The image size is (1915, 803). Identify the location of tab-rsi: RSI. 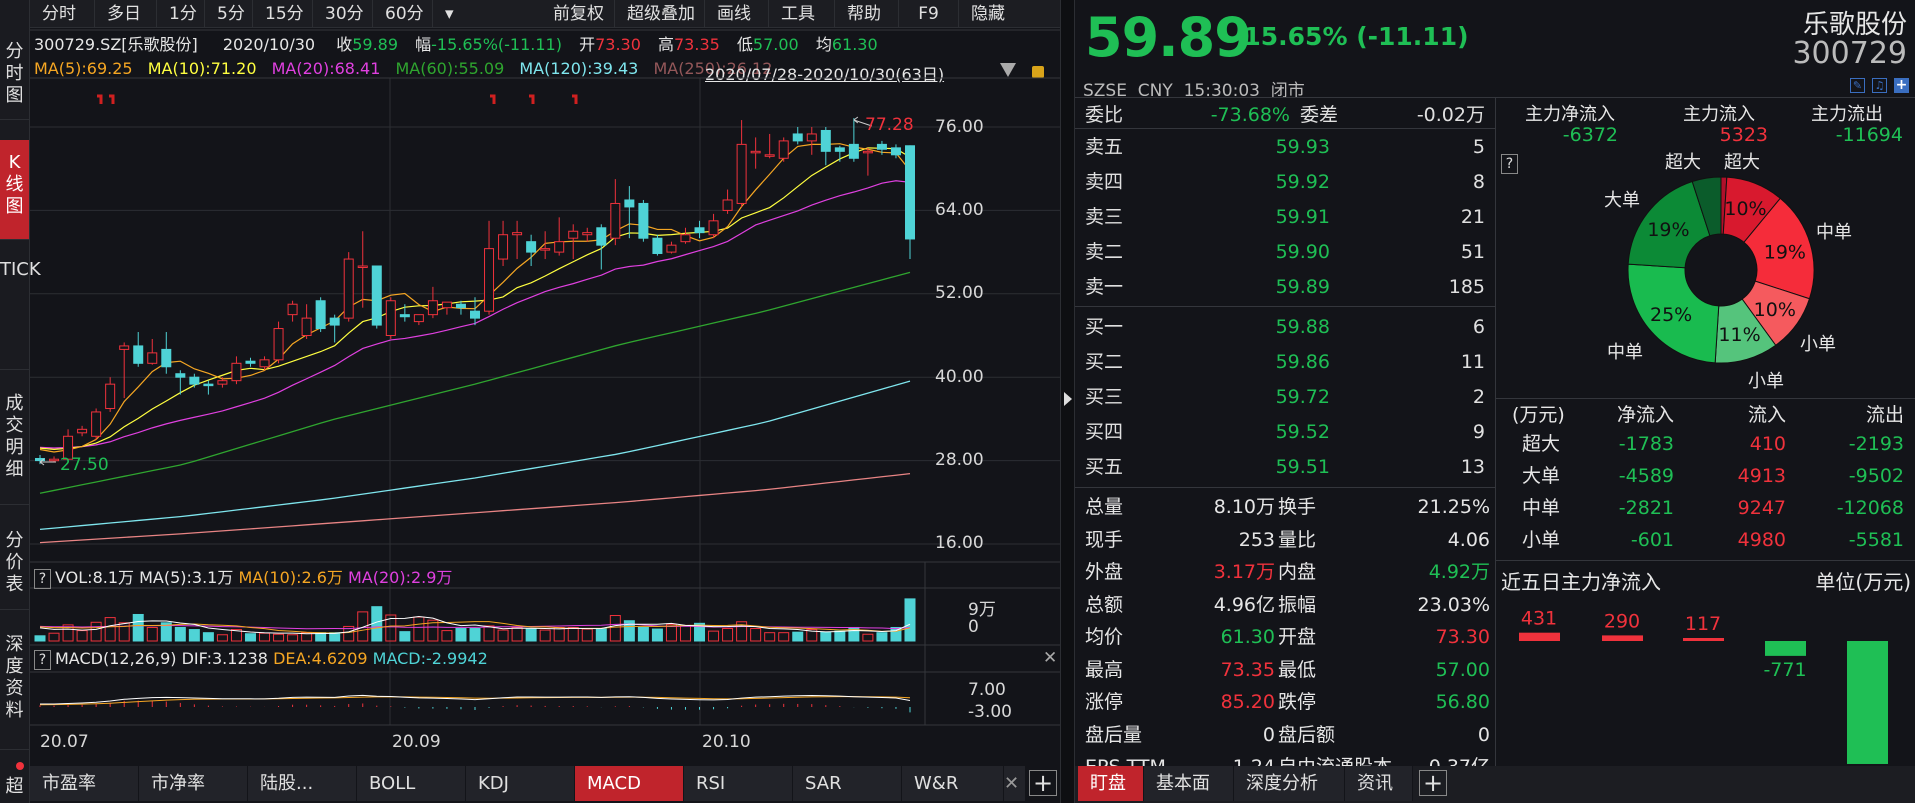
(738, 783).